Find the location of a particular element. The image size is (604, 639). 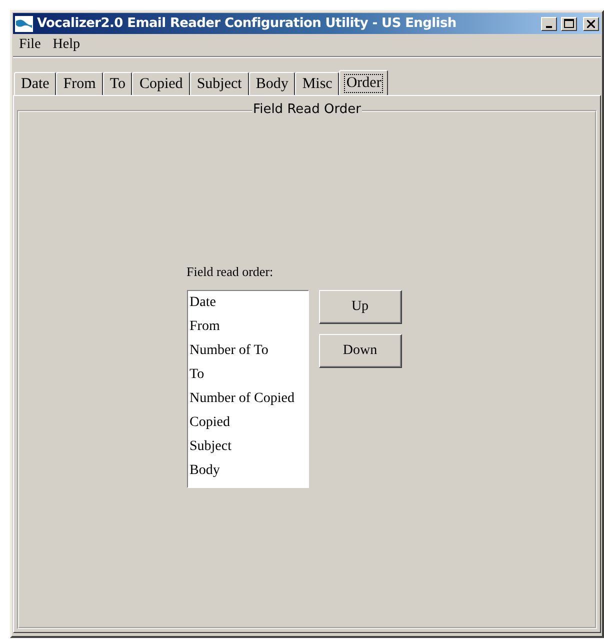

list-label: Field read order: is located at coordinates (230, 272).